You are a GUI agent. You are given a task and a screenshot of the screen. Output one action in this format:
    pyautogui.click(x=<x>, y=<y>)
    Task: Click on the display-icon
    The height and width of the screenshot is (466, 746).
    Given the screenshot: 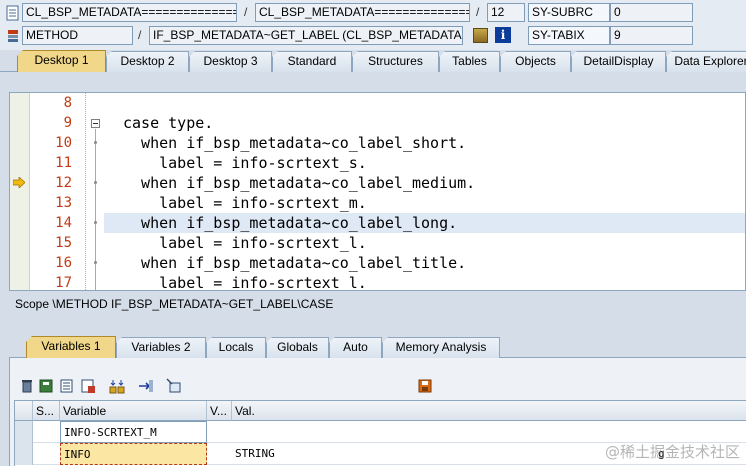 What is the action you would take?
    pyautogui.click(x=67, y=386)
    